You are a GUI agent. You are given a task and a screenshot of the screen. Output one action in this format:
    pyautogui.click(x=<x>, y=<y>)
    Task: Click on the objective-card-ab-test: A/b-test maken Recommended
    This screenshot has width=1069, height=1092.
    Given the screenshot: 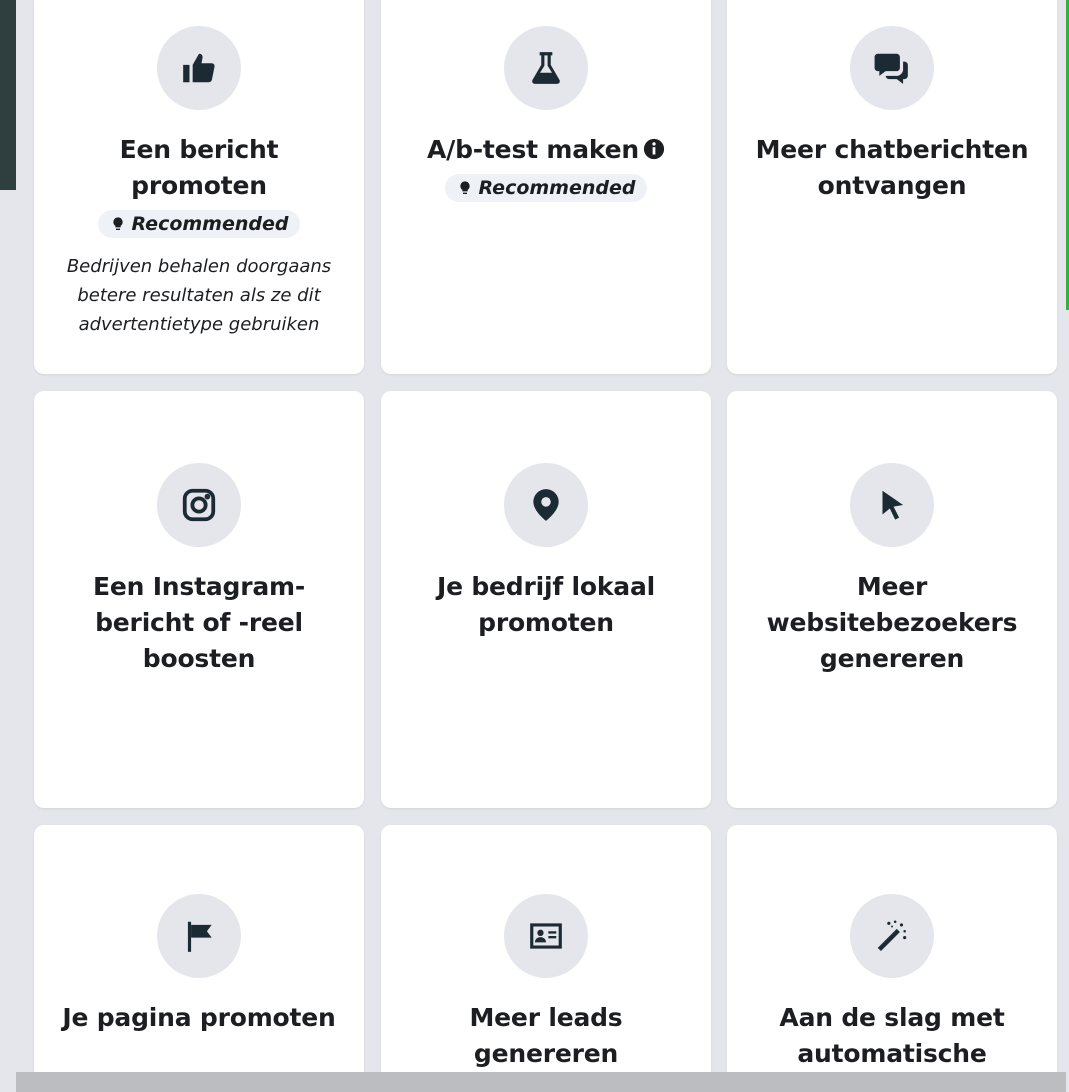 What is the action you would take?
    pyautogui.click(x=546, y=187)
    